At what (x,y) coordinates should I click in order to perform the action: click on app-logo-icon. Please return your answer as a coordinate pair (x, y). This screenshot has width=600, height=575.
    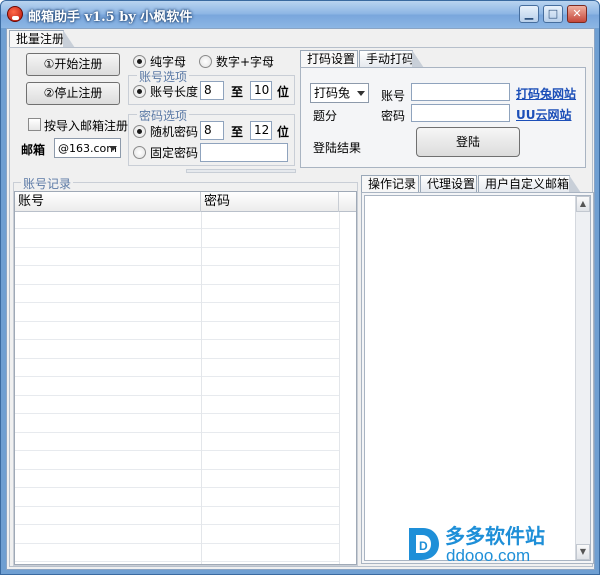
    Looking at the image, I should click on (15, 14).